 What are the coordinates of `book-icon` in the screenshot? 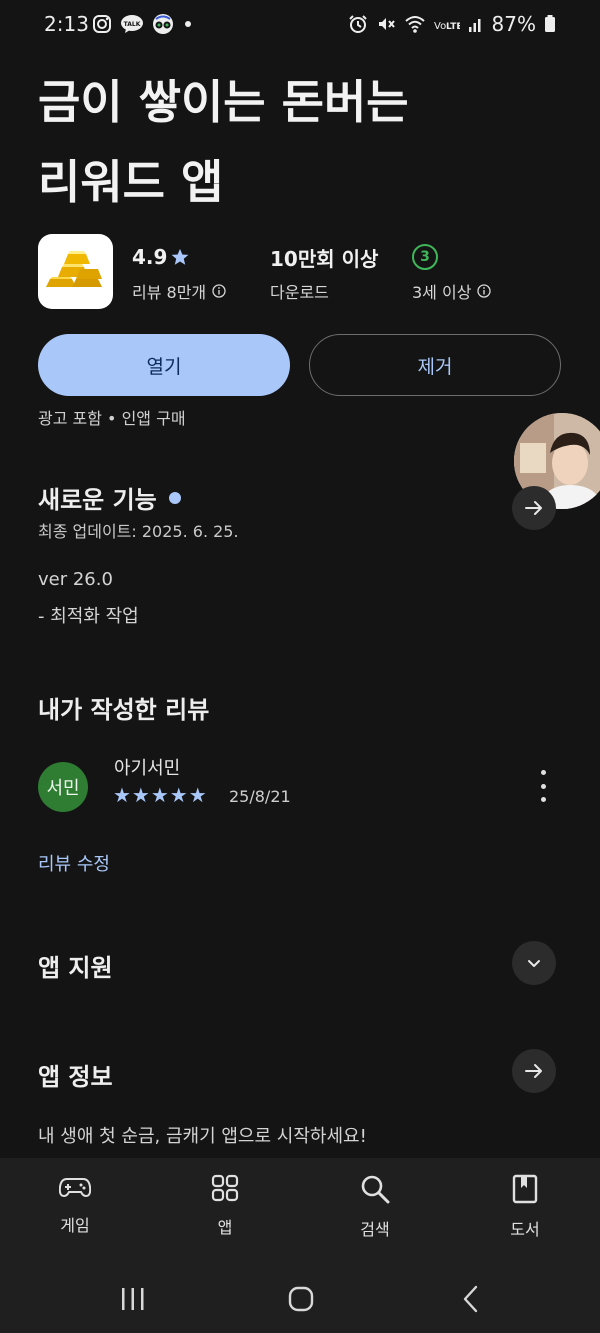 It's located at (525, 1189).